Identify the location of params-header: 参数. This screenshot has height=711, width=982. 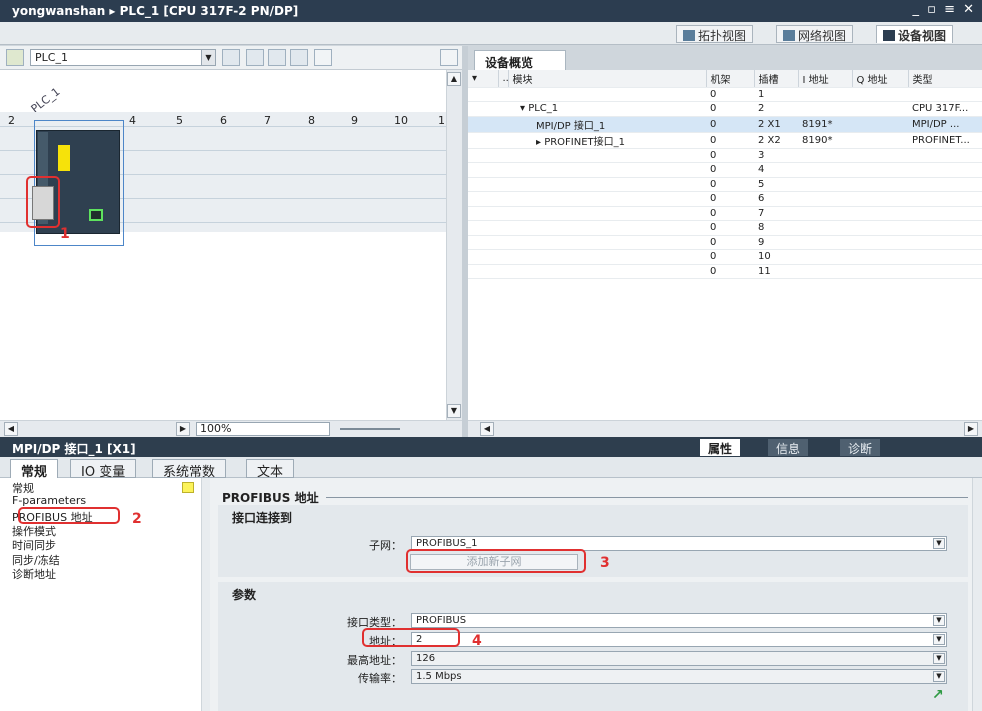
(244, 595).